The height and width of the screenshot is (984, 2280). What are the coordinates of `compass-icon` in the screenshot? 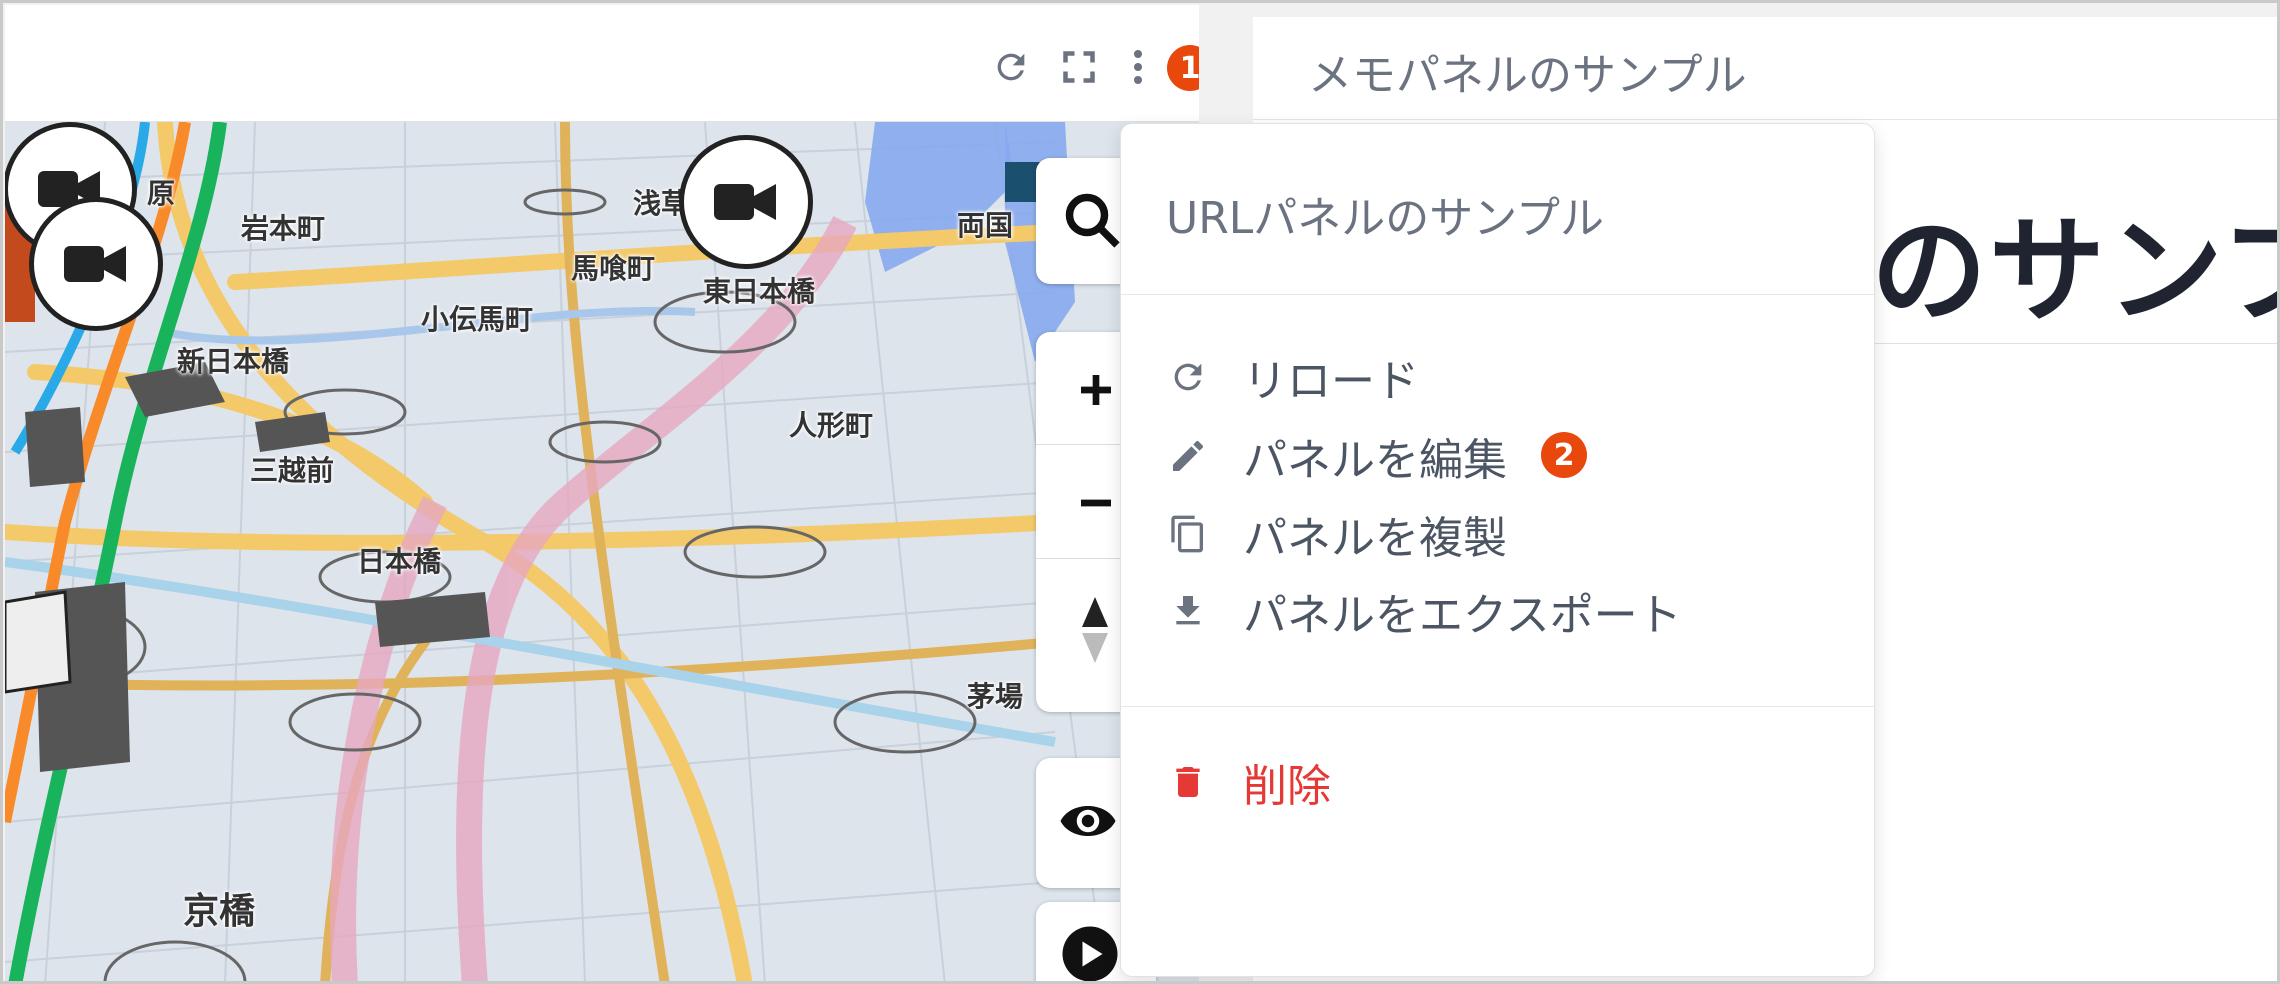 It's located at (1095, 630).